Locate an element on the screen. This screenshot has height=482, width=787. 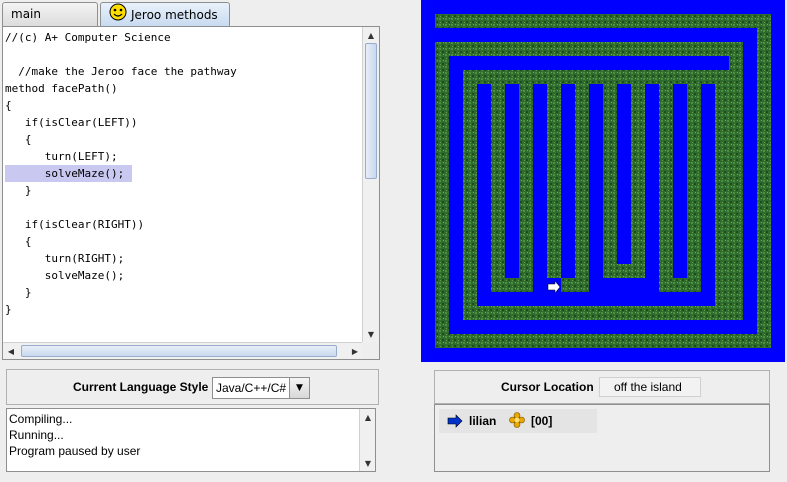
editor-horizontal-scroll-thumb is located at coordinates (179, 351).